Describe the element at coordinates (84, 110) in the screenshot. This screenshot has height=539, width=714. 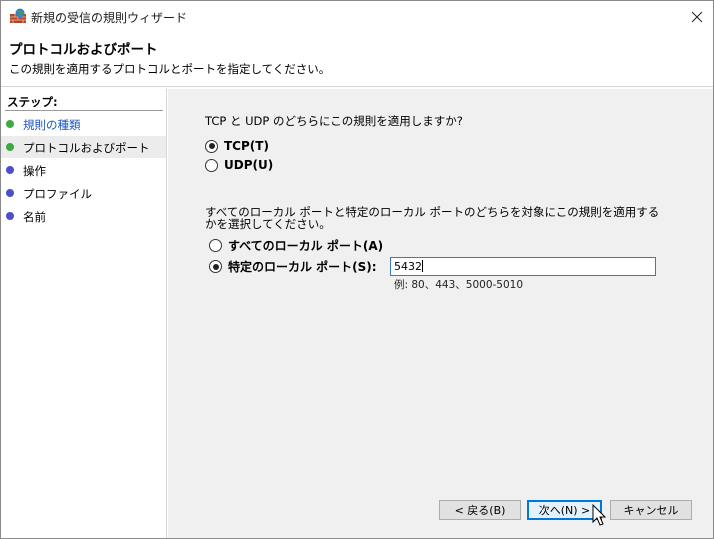
I see `steps-divider` at that location.